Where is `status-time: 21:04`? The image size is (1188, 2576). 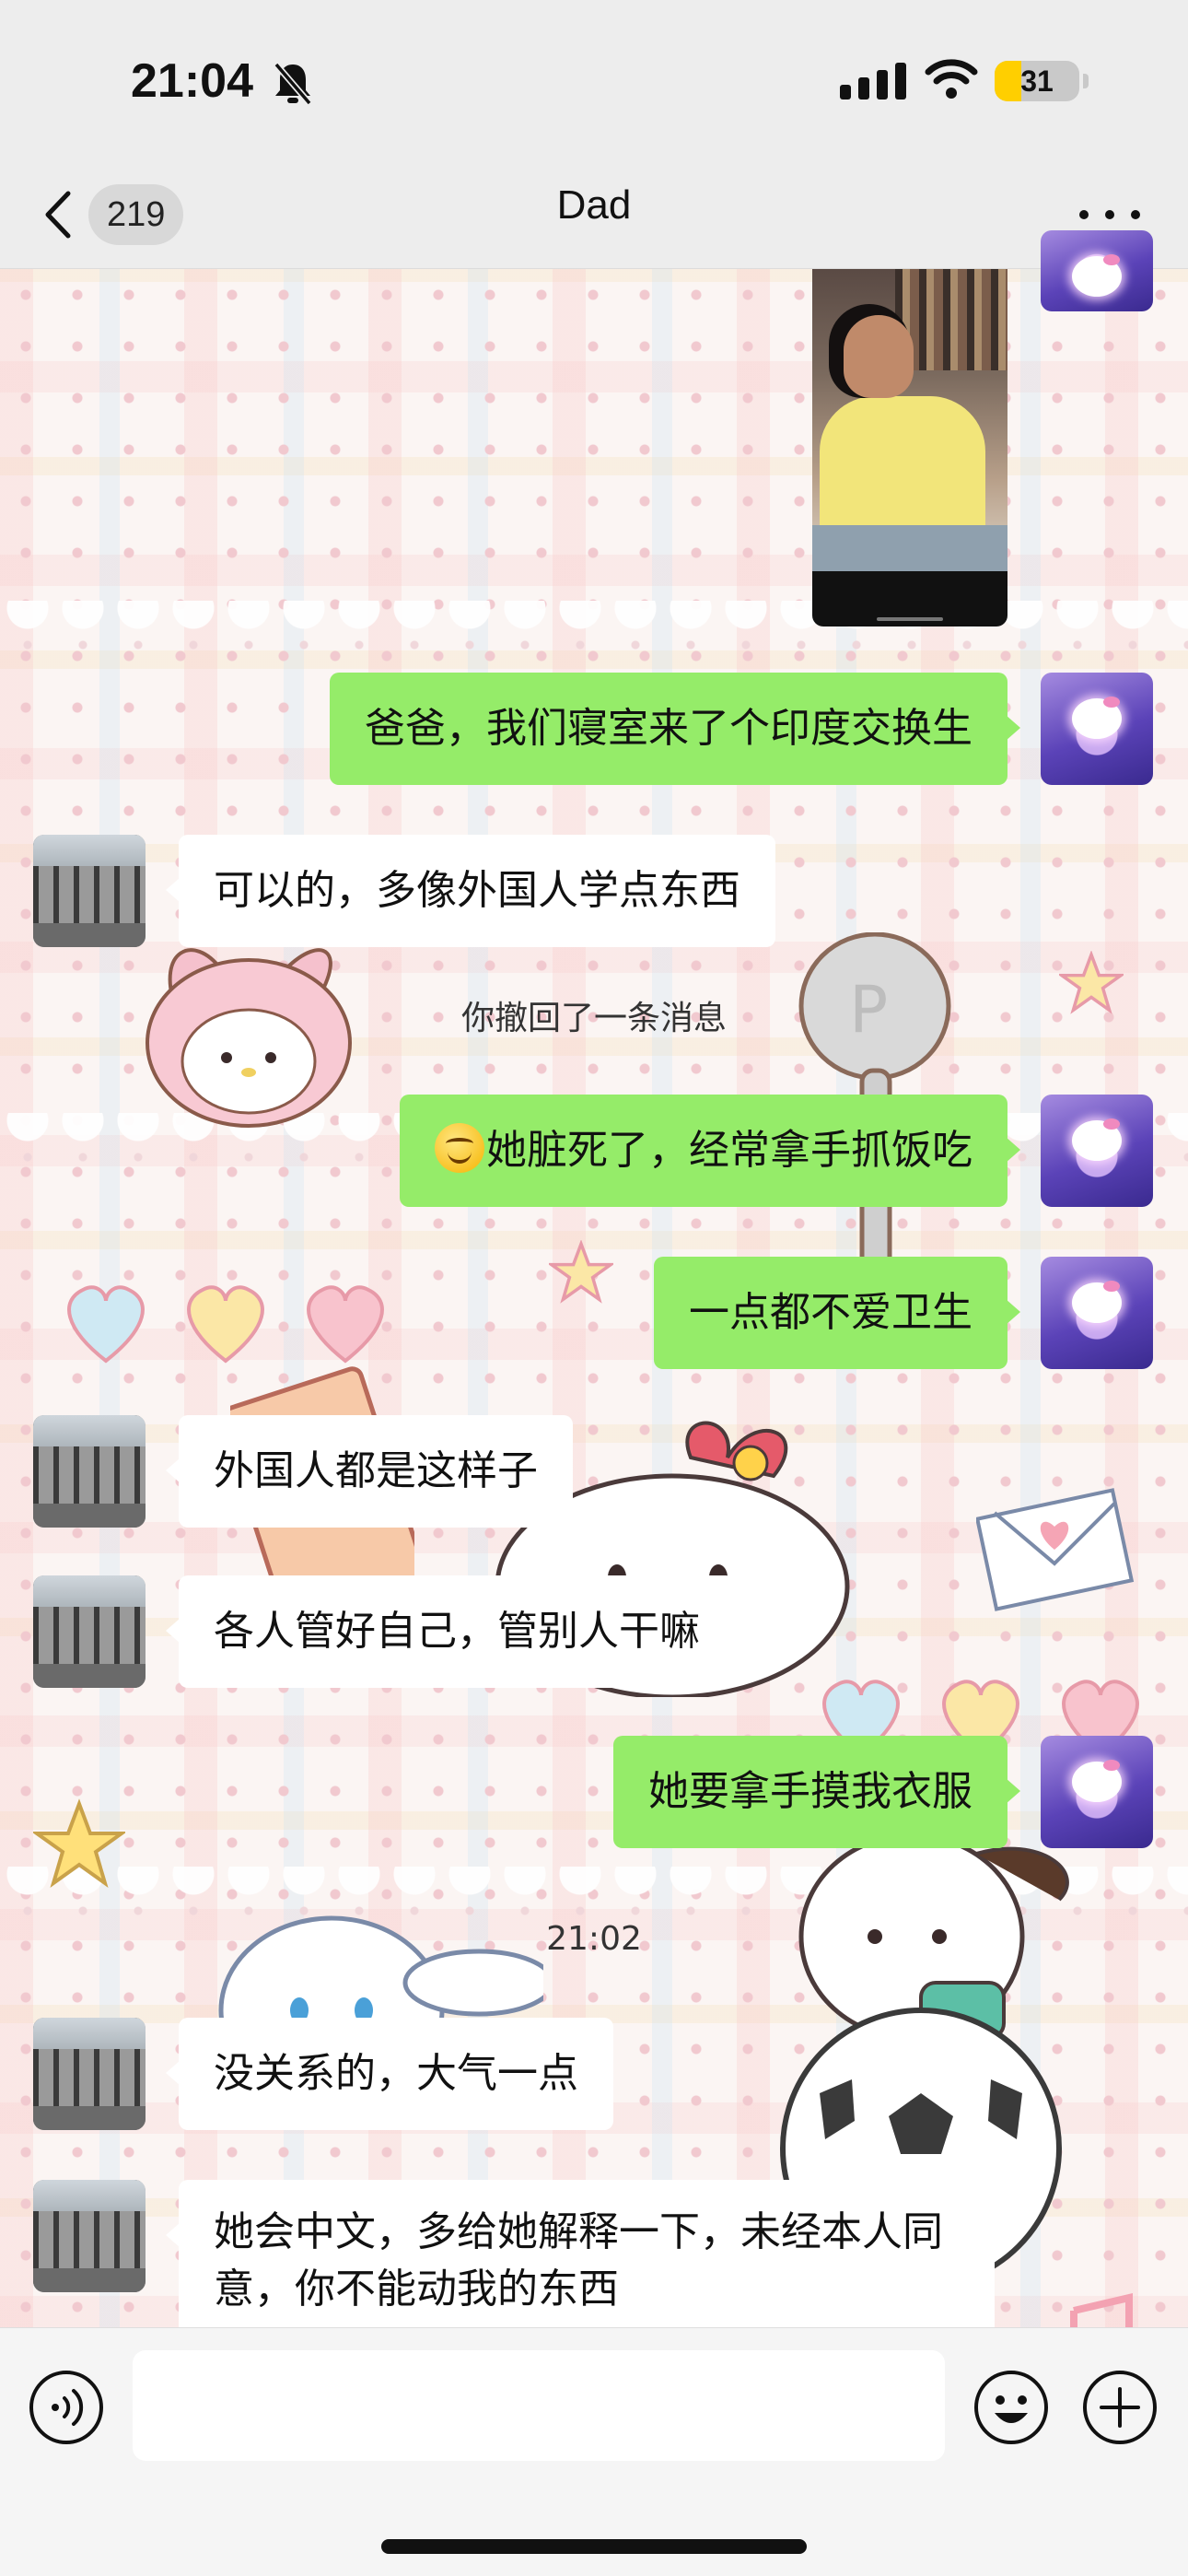
status-time: 21:04 is located at coordinates (192, 81).